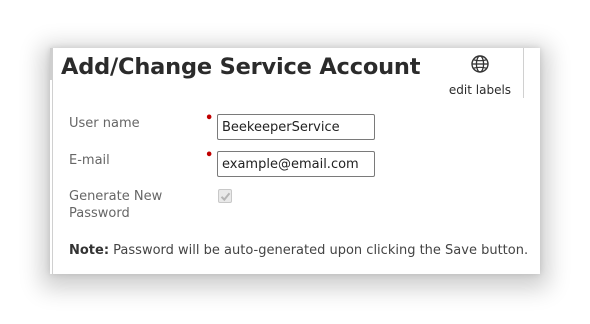 Image resolution: width=590 pixels, height=324 pixels. What do you see at coordinates (296, 164) in the screenshot?
I see `email-input` at bounding box center [296, 164].